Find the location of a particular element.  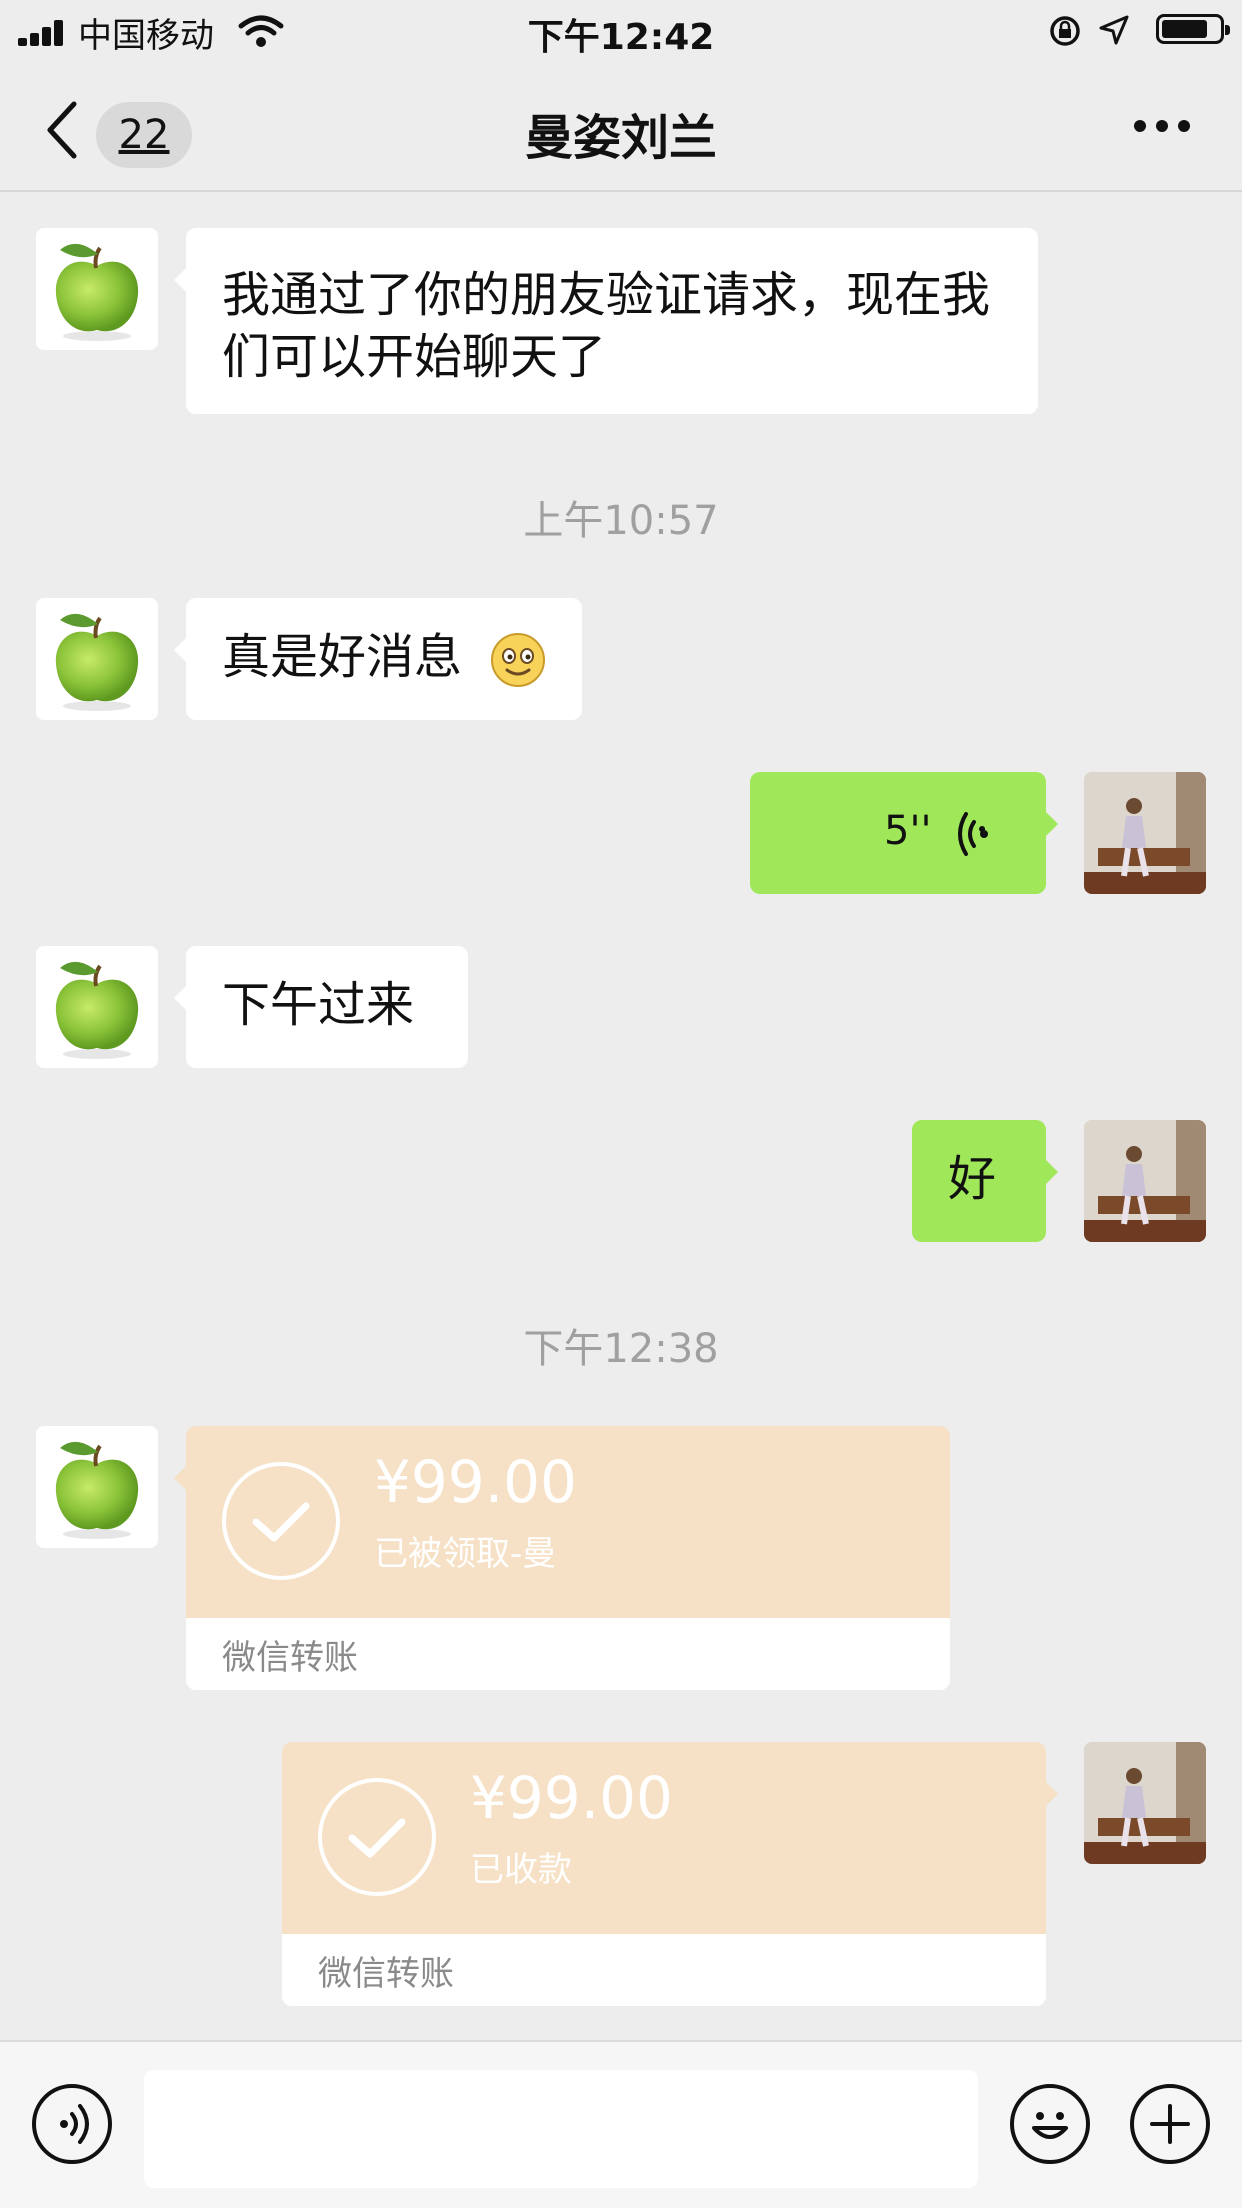

message-bubble-received: 真是好消息 is located at coordinates (378, 659).